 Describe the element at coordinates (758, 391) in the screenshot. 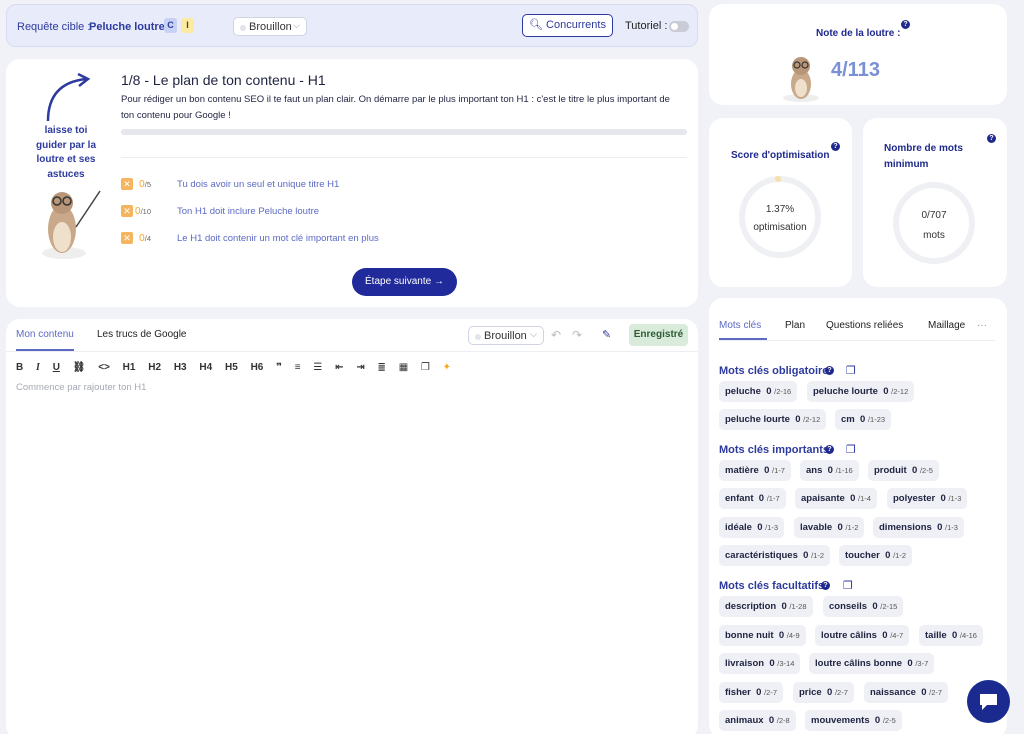

I see `keyword-chip: peluche 0 /2-16` at that location.